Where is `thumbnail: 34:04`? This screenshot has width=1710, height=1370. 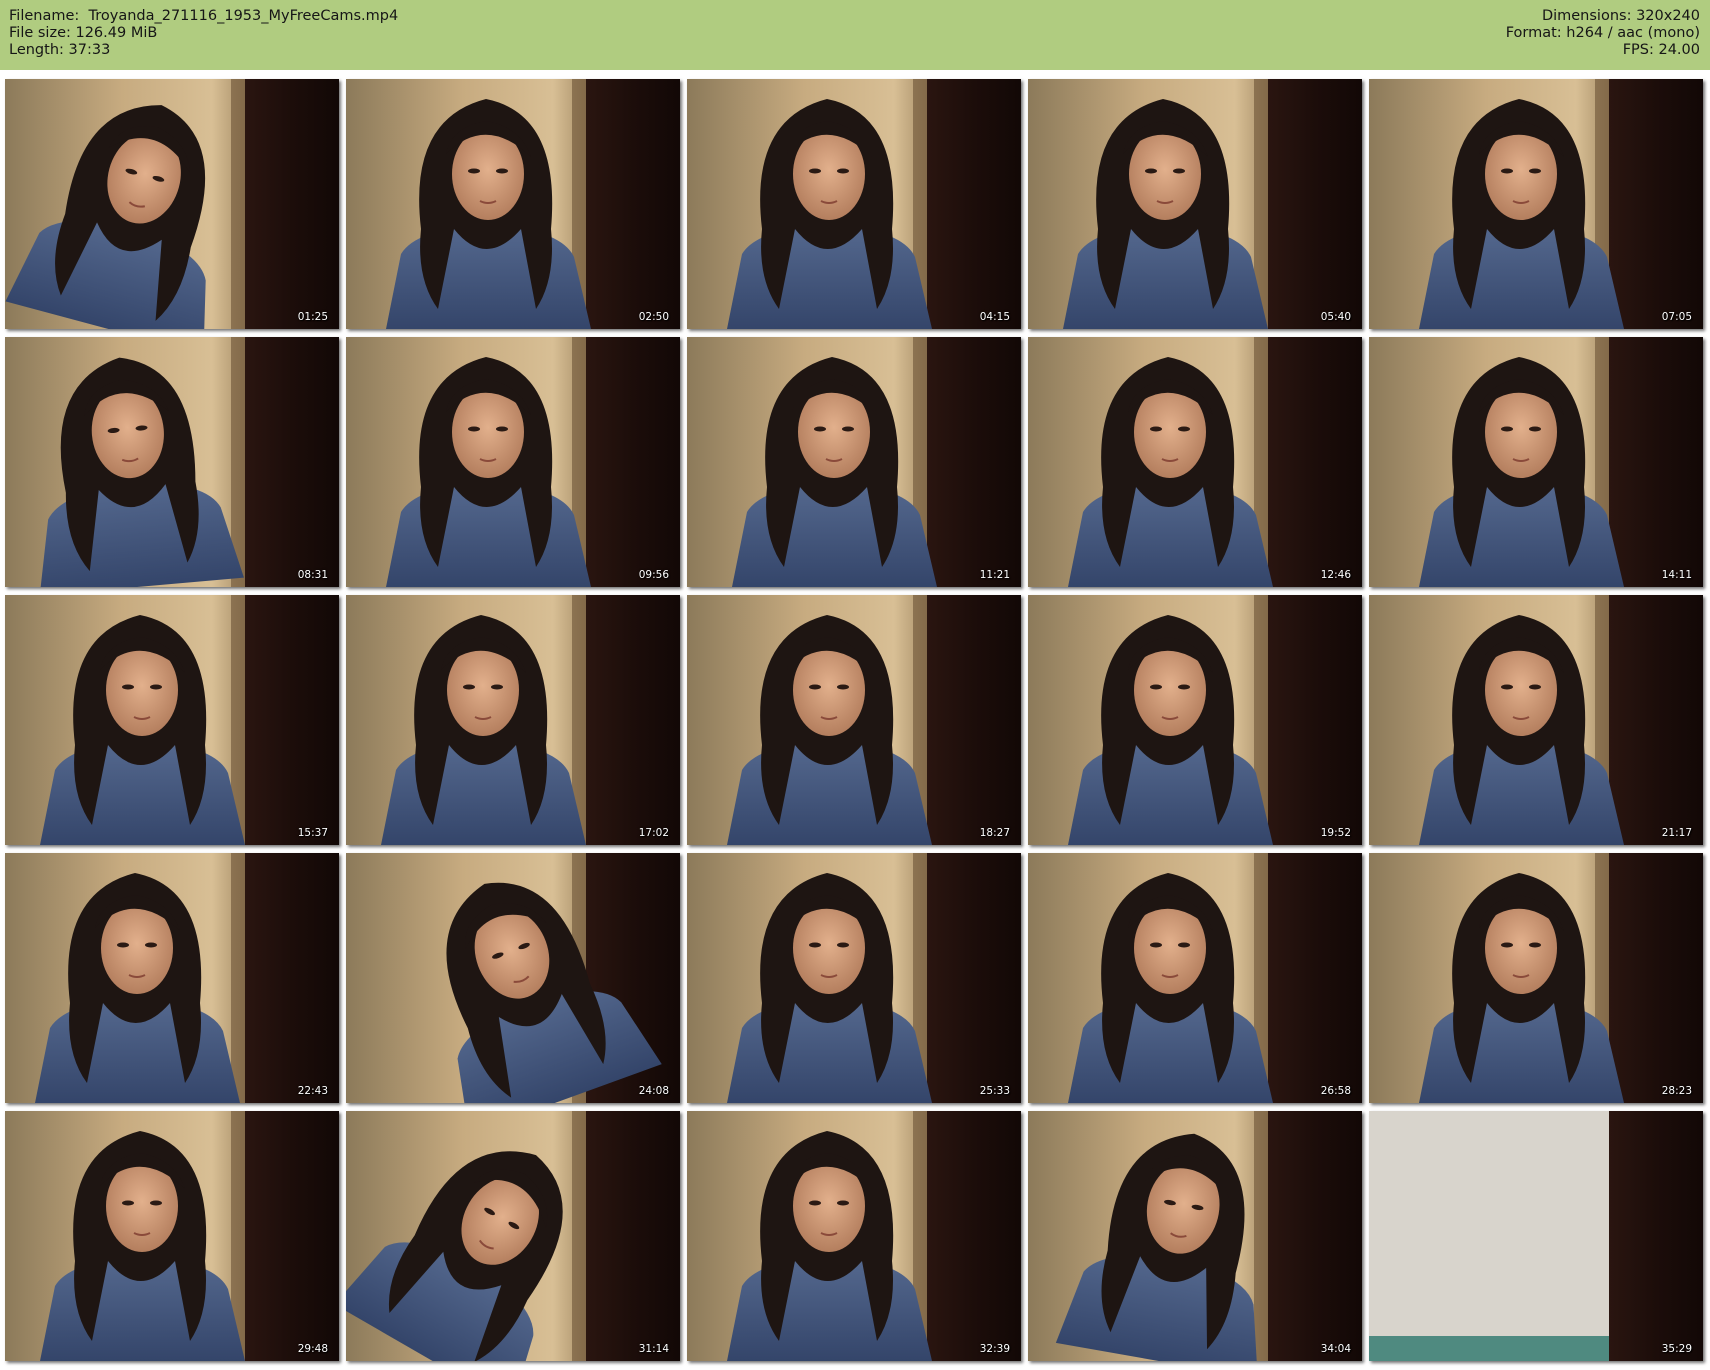
thumbnail: 34:04 is located at coordinates (1195, 1236).